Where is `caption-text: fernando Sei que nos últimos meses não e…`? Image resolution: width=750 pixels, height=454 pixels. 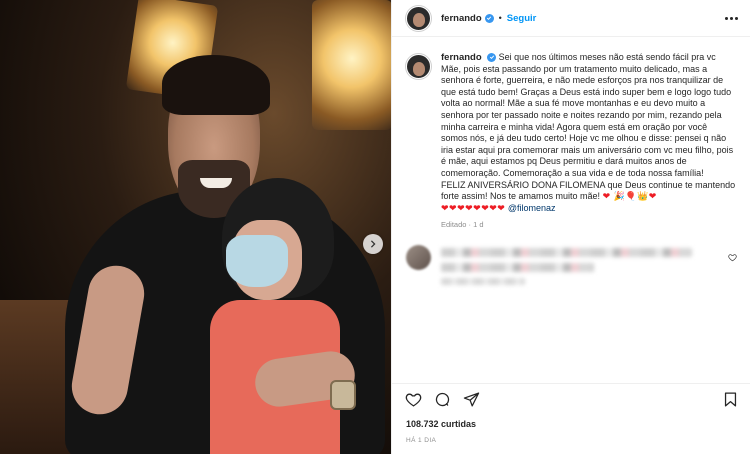 caption-text: fernando Sei que nos últimos meses não e… is located at coordinates (588, 133).